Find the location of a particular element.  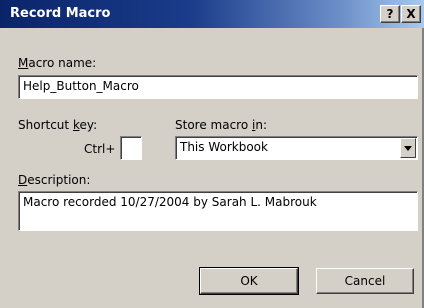

close-button: X is located at coordinates (411, 14).